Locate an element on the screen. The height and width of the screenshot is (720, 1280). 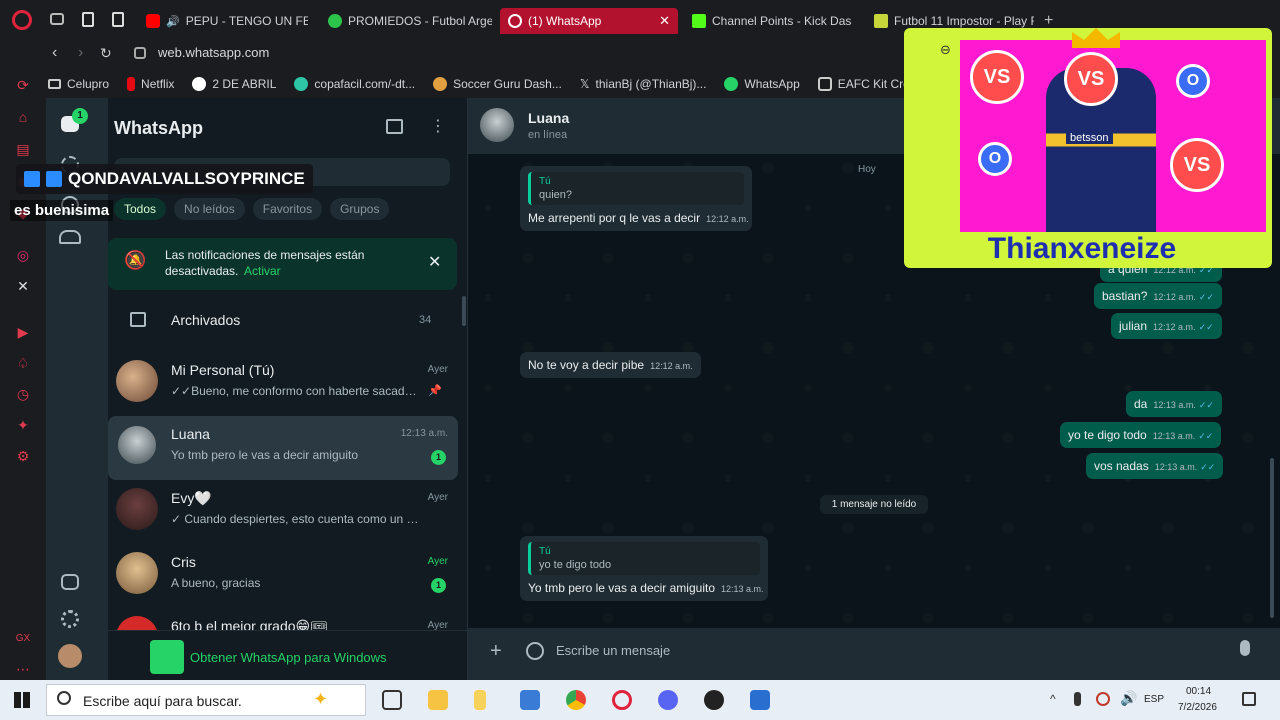
language-indicator: ESP is located at coordinates (1154, 699).